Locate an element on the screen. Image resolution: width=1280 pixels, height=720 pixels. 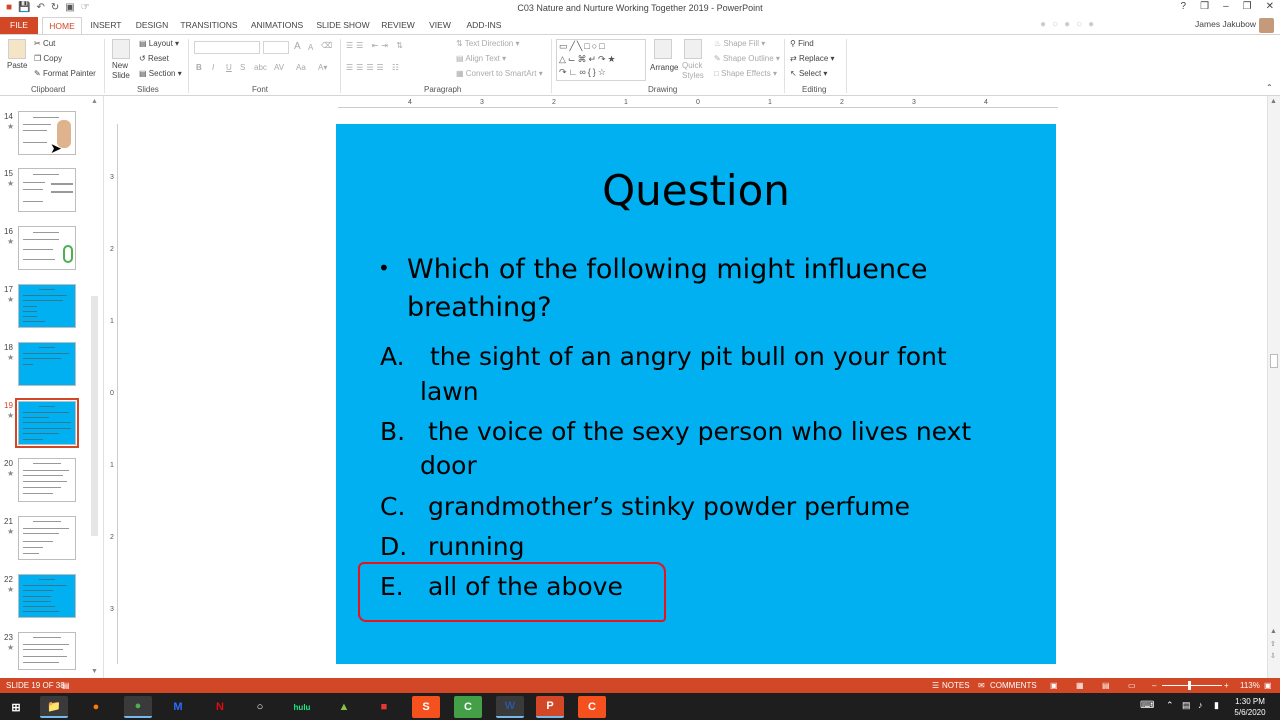
font-family-select is located at coordinates (227, 47).